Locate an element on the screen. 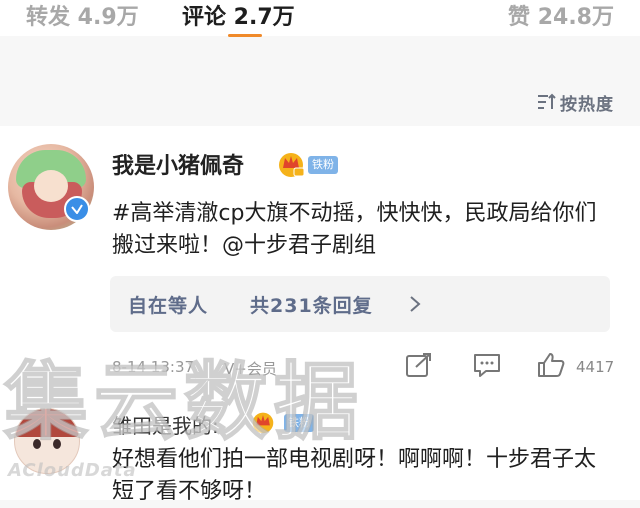 The image size is (640, 508). view-replies-button: 自在等人 共231条回复 is located at coordinates (360, 304).